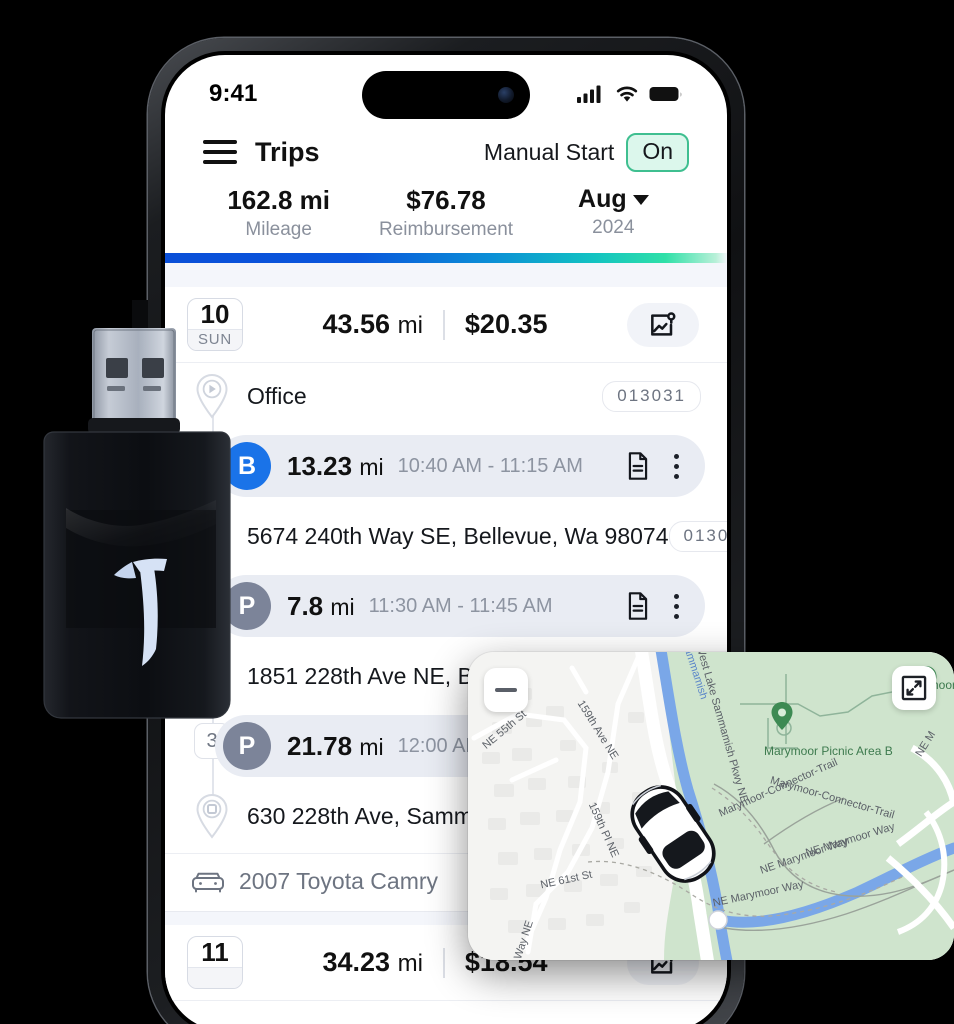 The width and height of the screenshot is (954, 1024). I want to click on trip-row: P 7.8 mi 11:30 AM - 11:45 AM, so click(460, 606).